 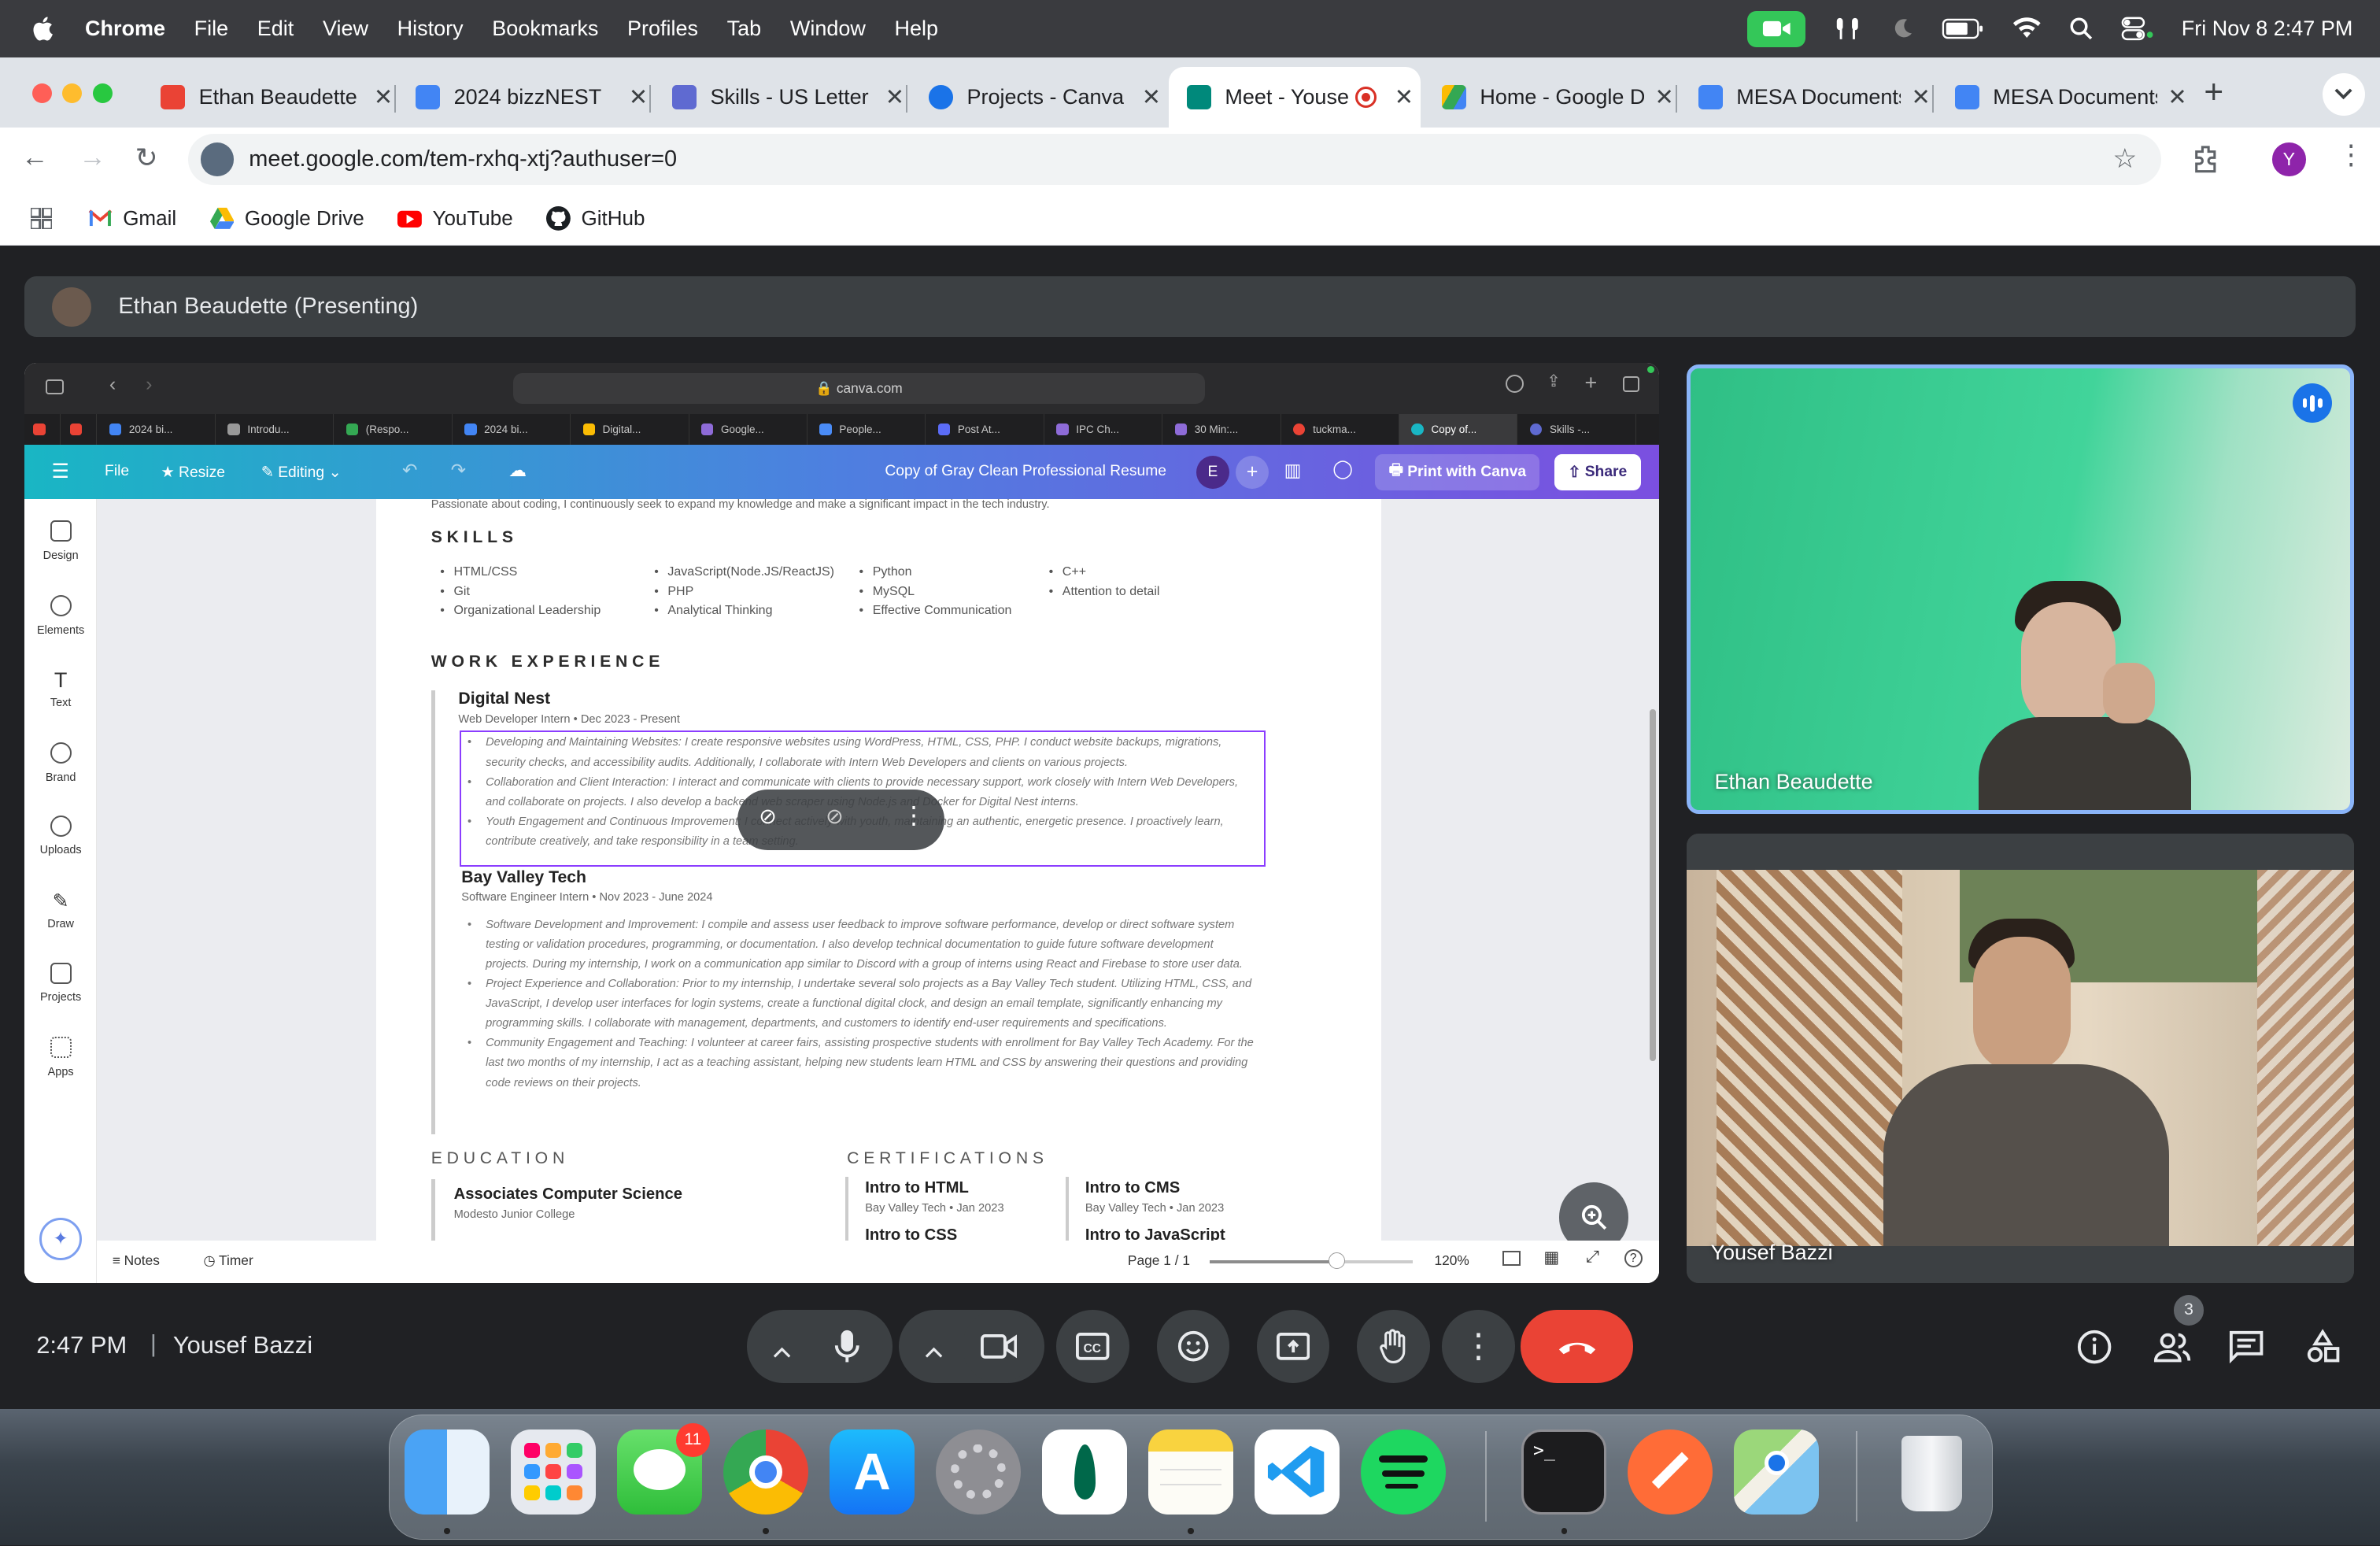 I want to click on video-settings-chevron-icon, so click(x=934, y=1350).